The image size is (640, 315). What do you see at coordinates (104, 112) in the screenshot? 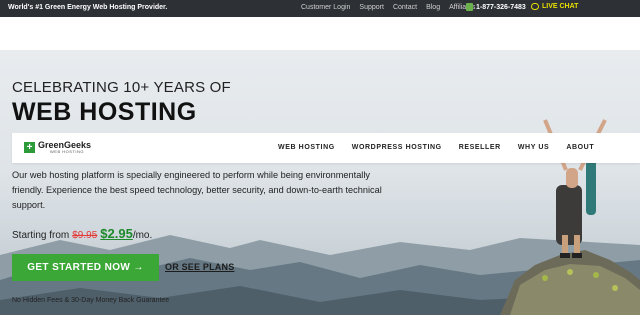
I see `hero-title: WEB HOSTING` at bounding box center [104, 112].